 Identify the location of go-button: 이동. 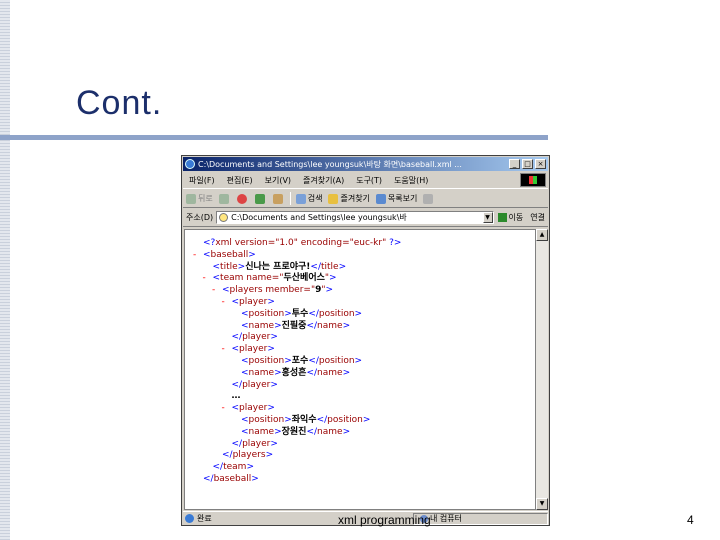
(511, 217).